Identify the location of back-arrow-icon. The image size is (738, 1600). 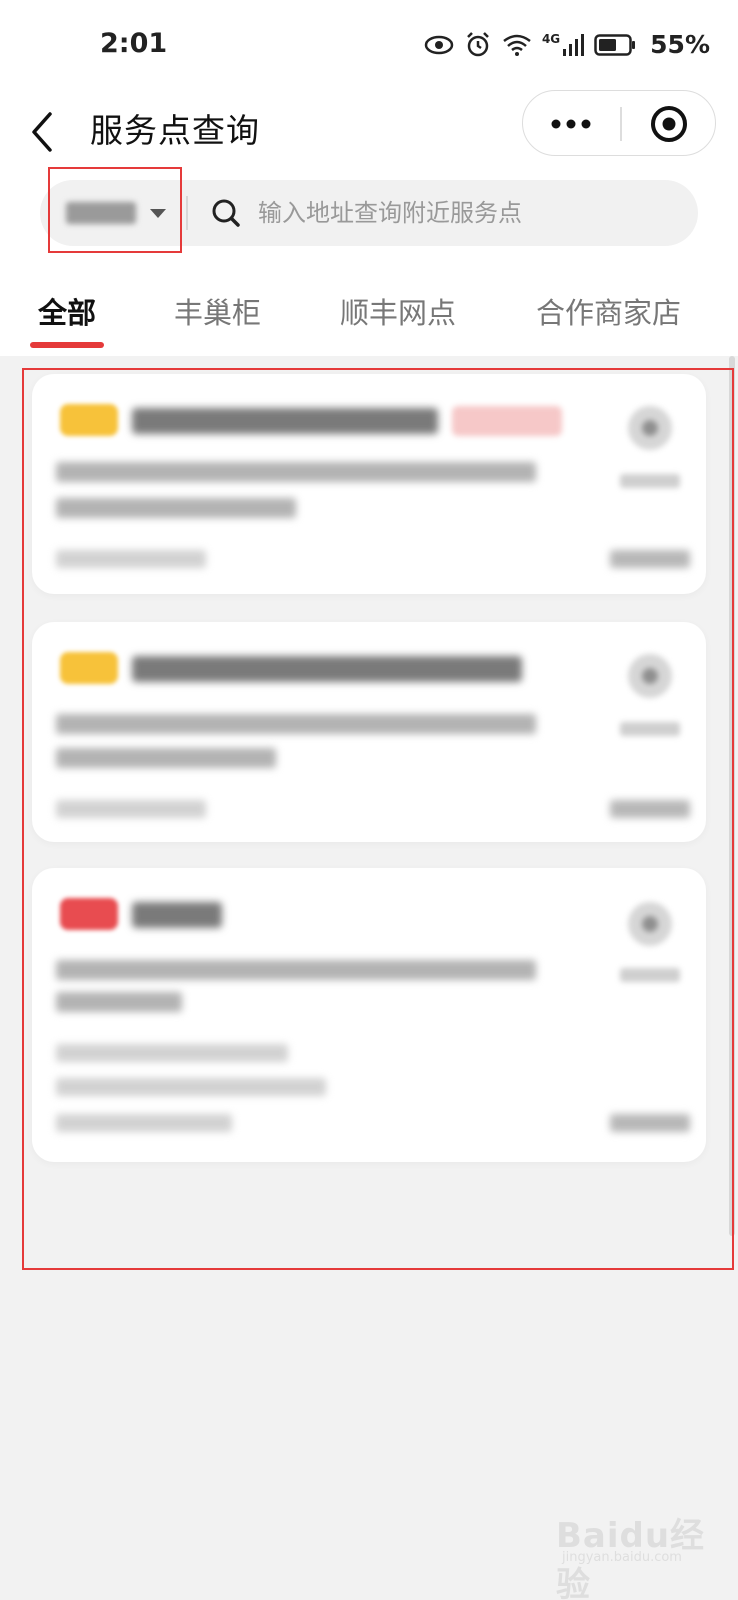
(44, 132).